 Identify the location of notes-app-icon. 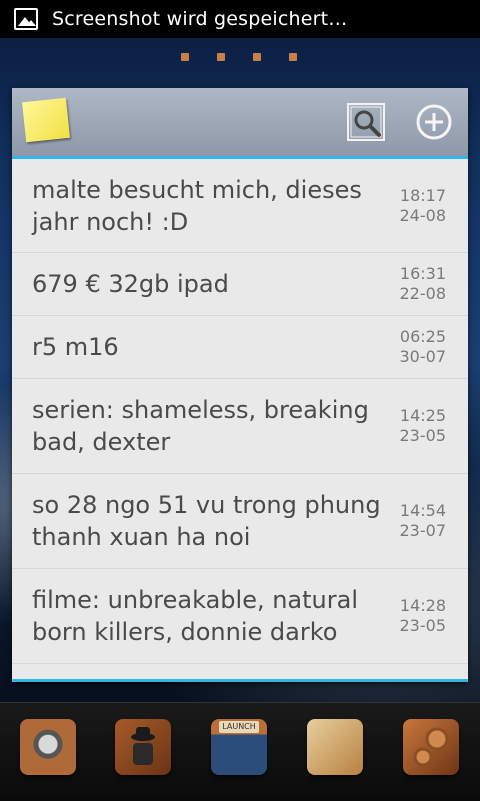
(335, 747).